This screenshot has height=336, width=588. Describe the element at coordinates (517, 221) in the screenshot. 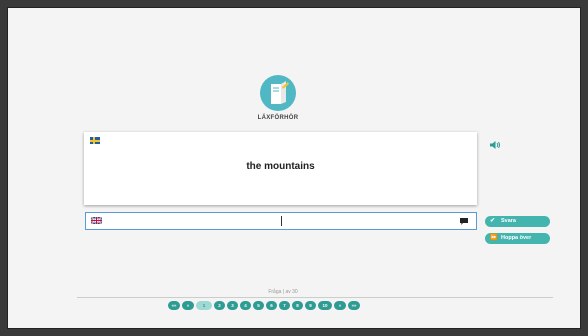

I see `submit-button: ✔ Svara` at that location.